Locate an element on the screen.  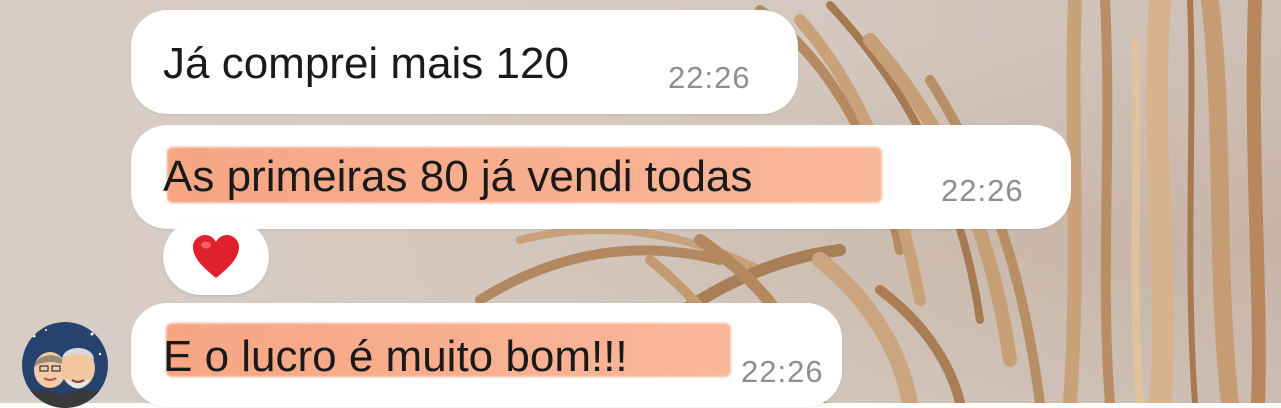
heart-emoji-icon is located at coordinates (216, 256).